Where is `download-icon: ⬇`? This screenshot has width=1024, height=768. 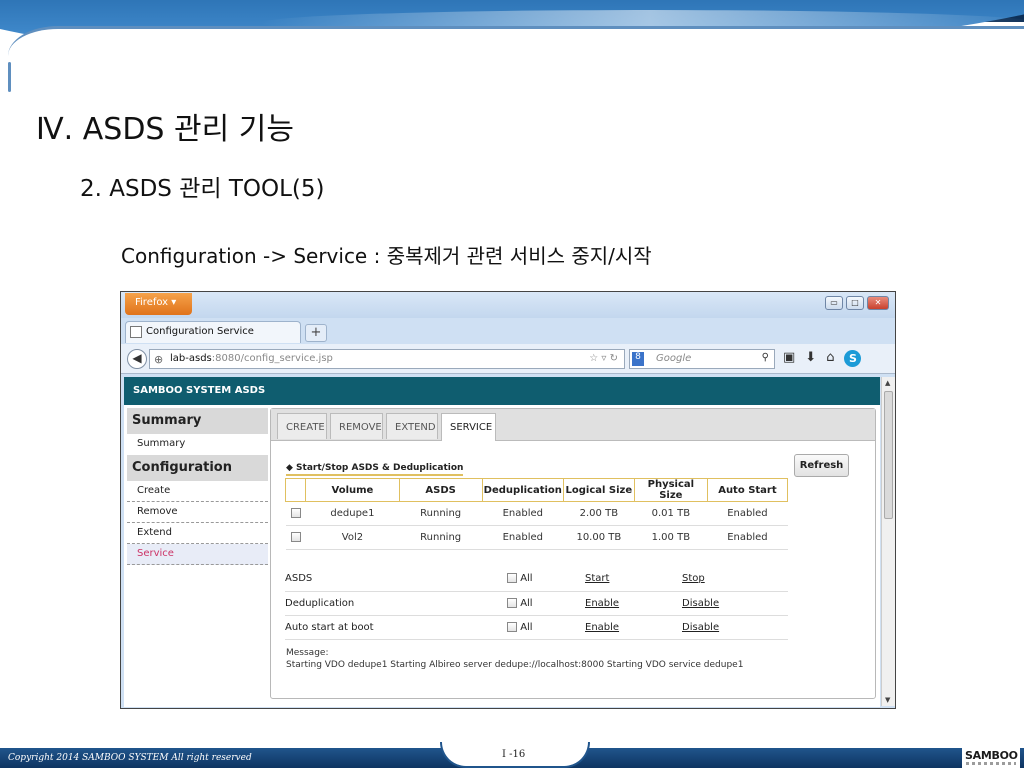 download-icon: ⬇ is located at coordinates (810, 358).